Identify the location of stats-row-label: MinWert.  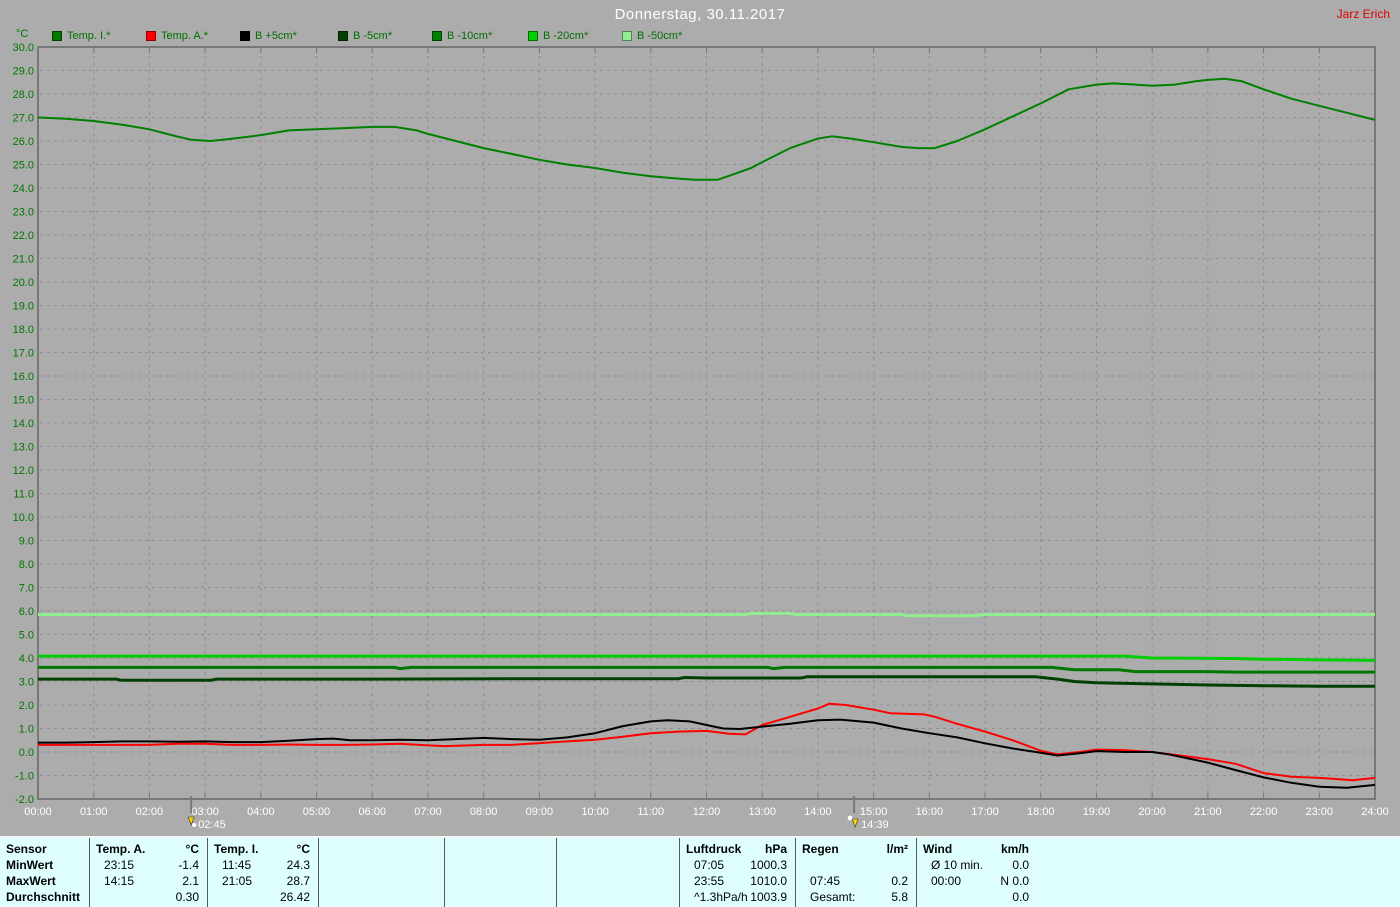
(30, 865).